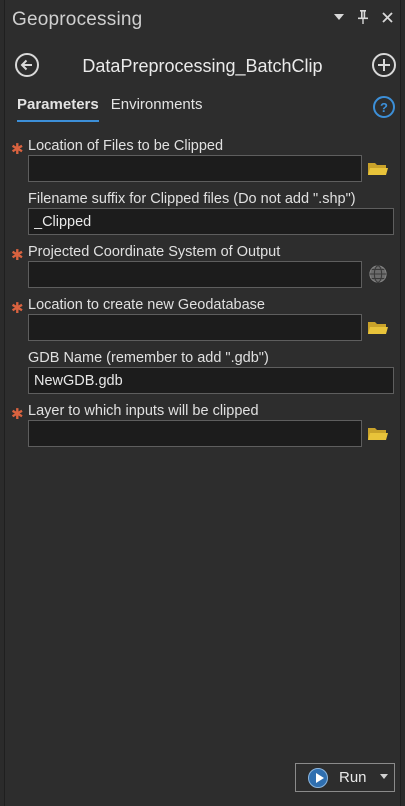 The height and width of the screenshot is (806, 405). Describe the element at coordinates (146, 305) in the screenshot. I see `param-label: Location to create new Geodatabase` at that location.